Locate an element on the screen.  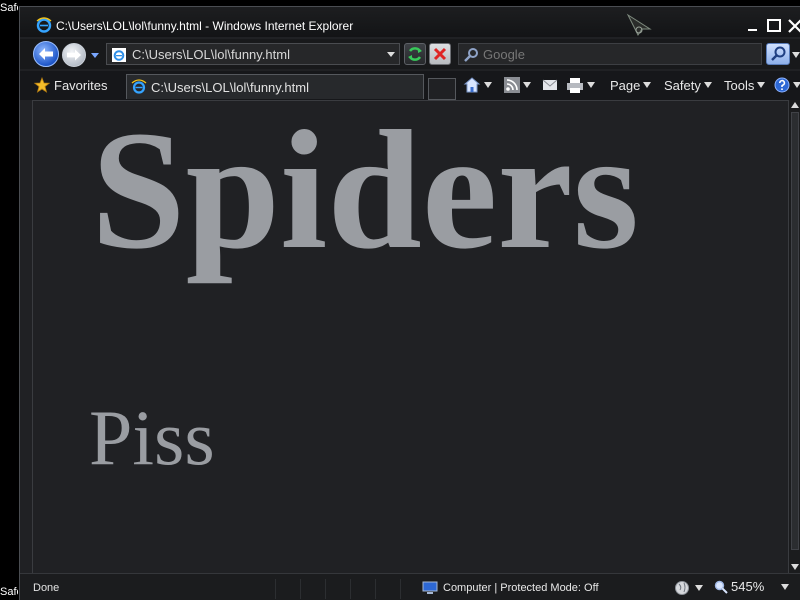
addon-status-button is located at coordinates (688, 588).